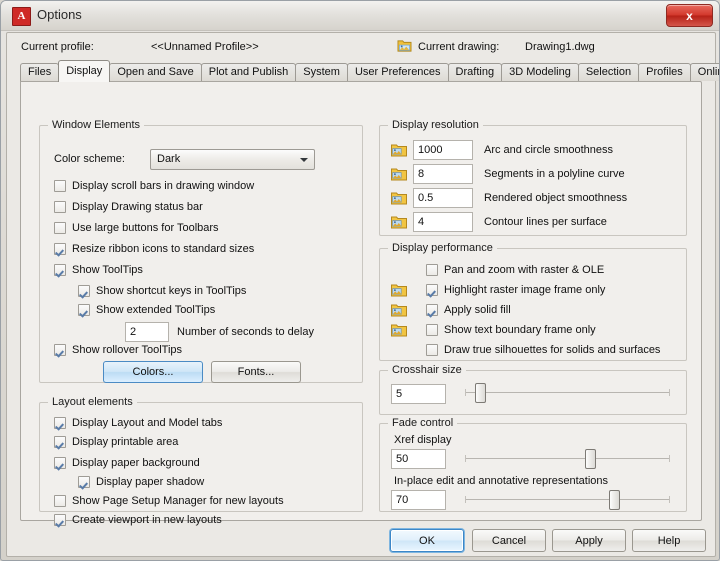 This screenshot has width=720, height=561. What do you see at coordinates (248, 72) in the screenshot?
I see `tab-plot-and-publish: Plot and Publish` at bounding box center [248, 72].